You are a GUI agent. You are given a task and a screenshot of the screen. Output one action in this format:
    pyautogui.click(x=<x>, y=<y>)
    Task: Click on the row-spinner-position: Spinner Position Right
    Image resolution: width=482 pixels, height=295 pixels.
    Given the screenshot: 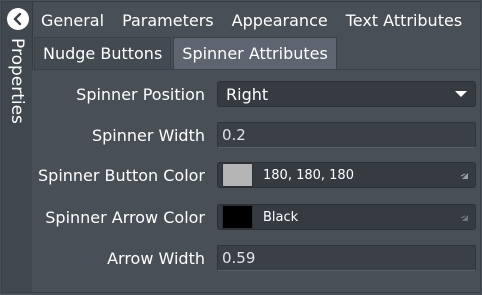 What is the action you would take?
    pyautogui.click(x=256, y=94)
    